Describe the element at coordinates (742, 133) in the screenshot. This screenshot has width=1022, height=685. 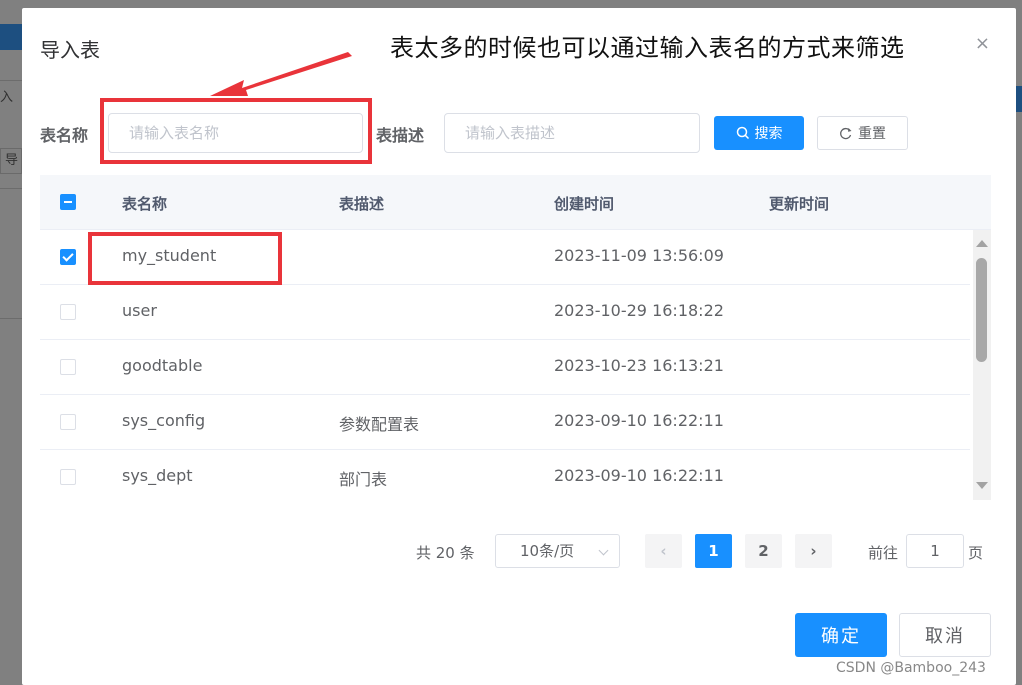
I see `search-icon` at that location.